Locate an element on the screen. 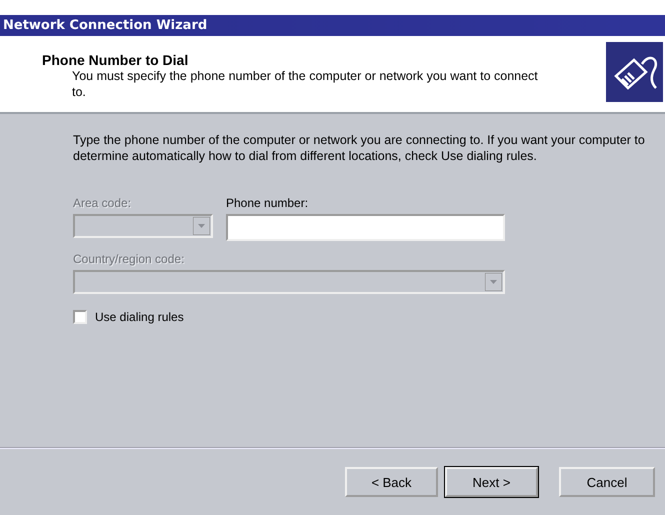 The height and width of the screenshot is (515, 665). wizard-button: < Back is located at coordinates (391, 482).